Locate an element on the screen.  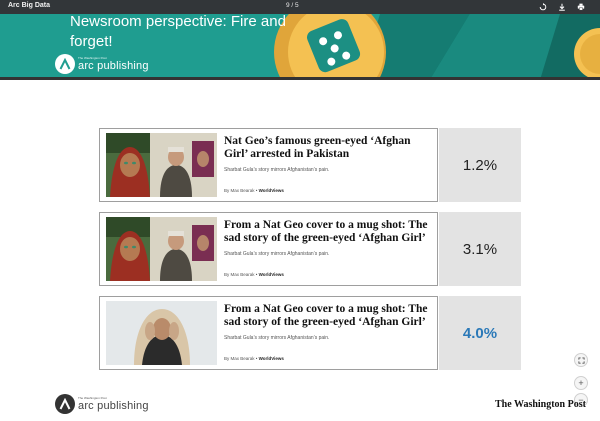
zoom-in-icon: + is located at coordinates (581, 383).